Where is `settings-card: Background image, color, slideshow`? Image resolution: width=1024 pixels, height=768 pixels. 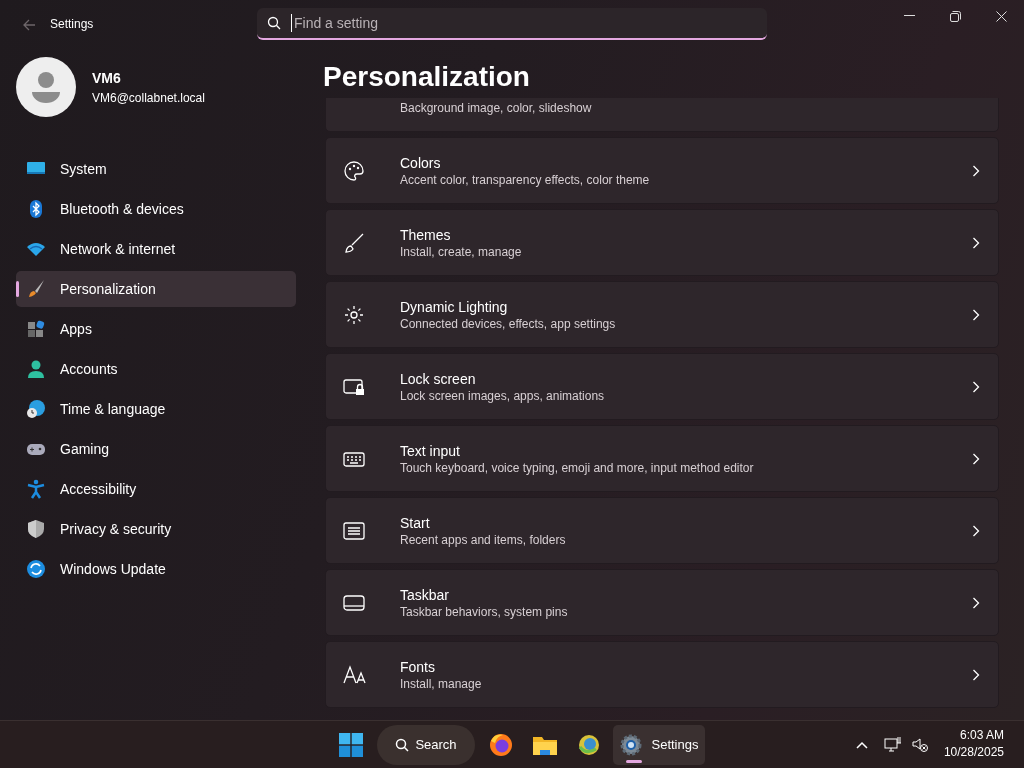
settings-card: Background image, color, slideshow is located at coordinates (662, 115).